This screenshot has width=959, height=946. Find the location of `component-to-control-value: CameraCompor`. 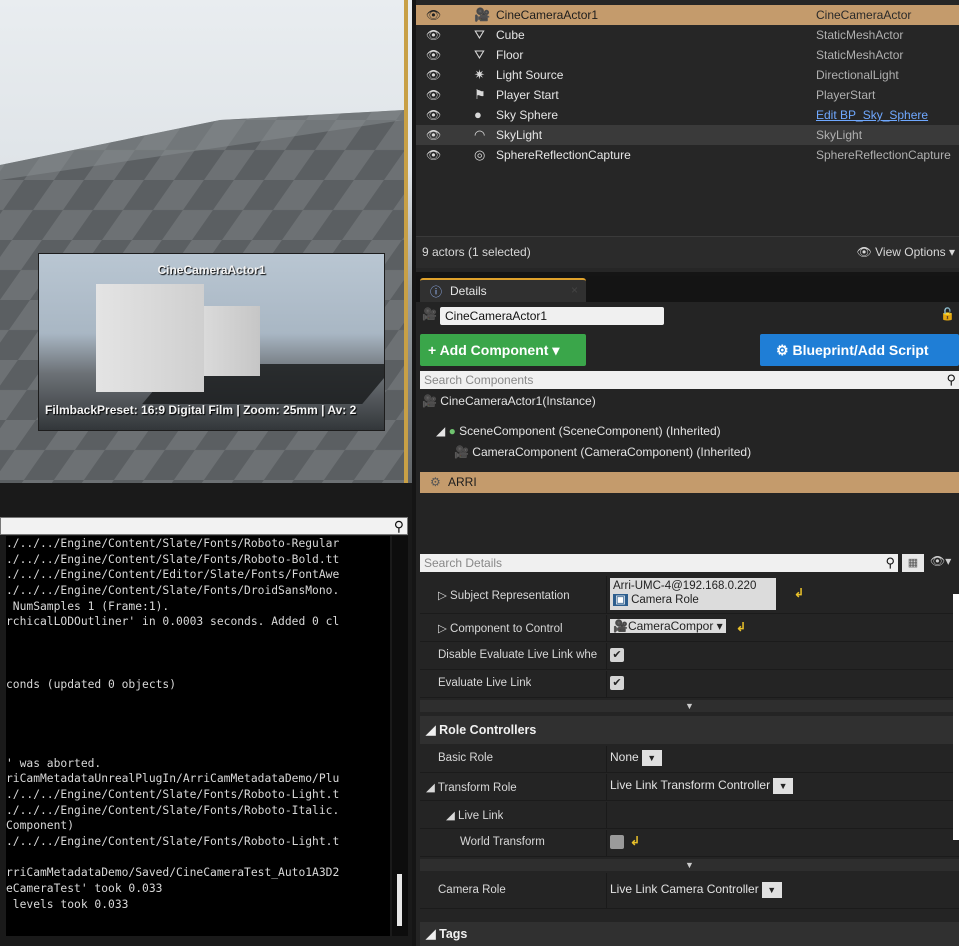

component-to-control-value: CameraCompor is located at coordinates (670, 626).